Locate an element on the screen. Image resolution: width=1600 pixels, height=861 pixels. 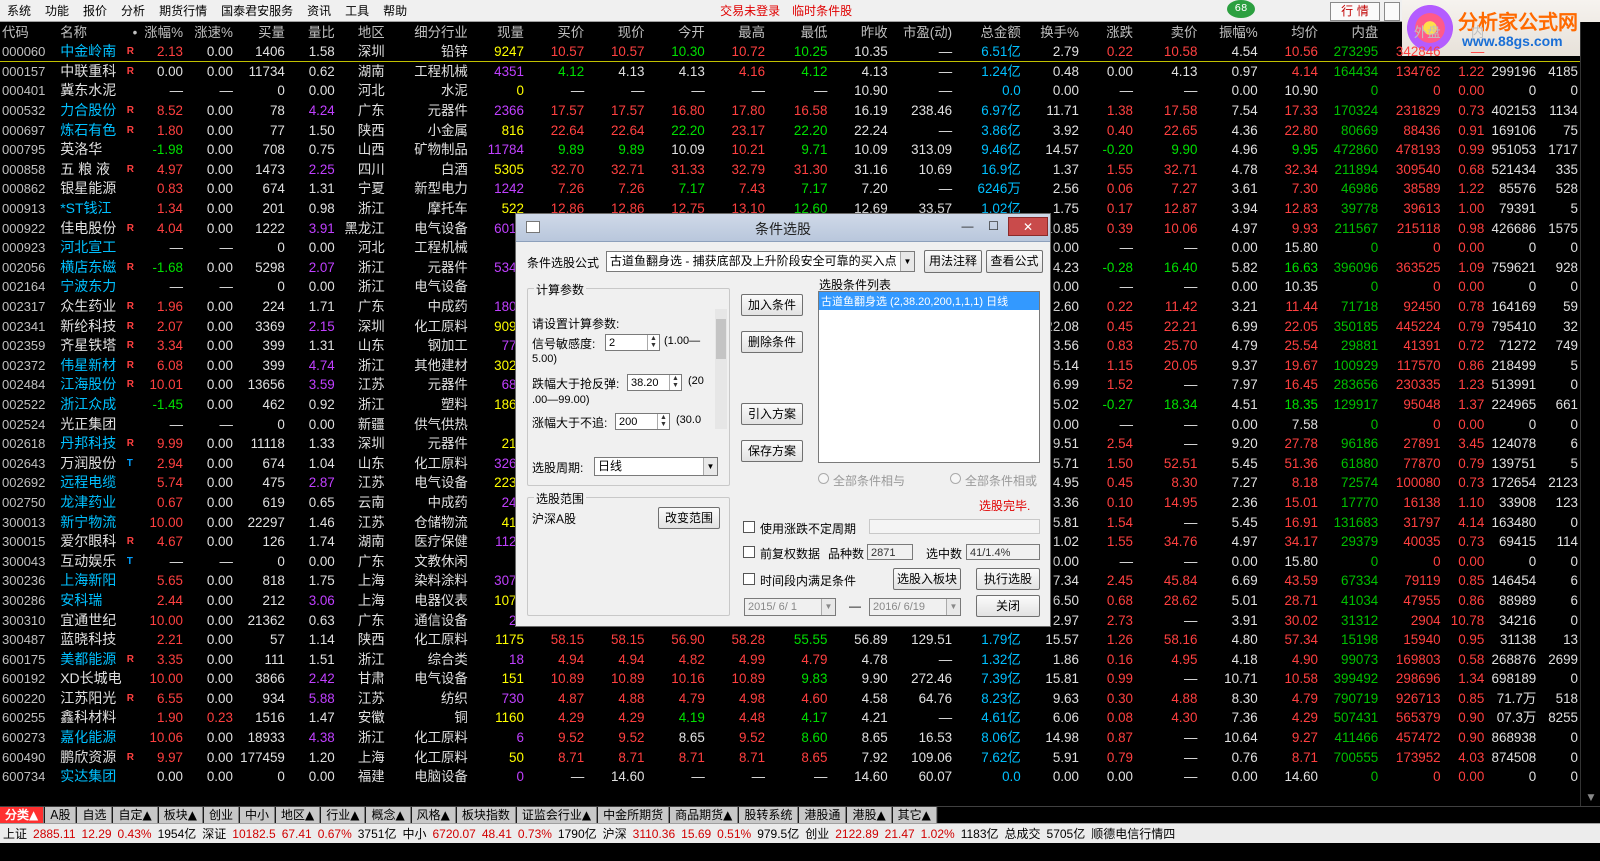
column-header: 买价 is located at coordinates (556, 32).